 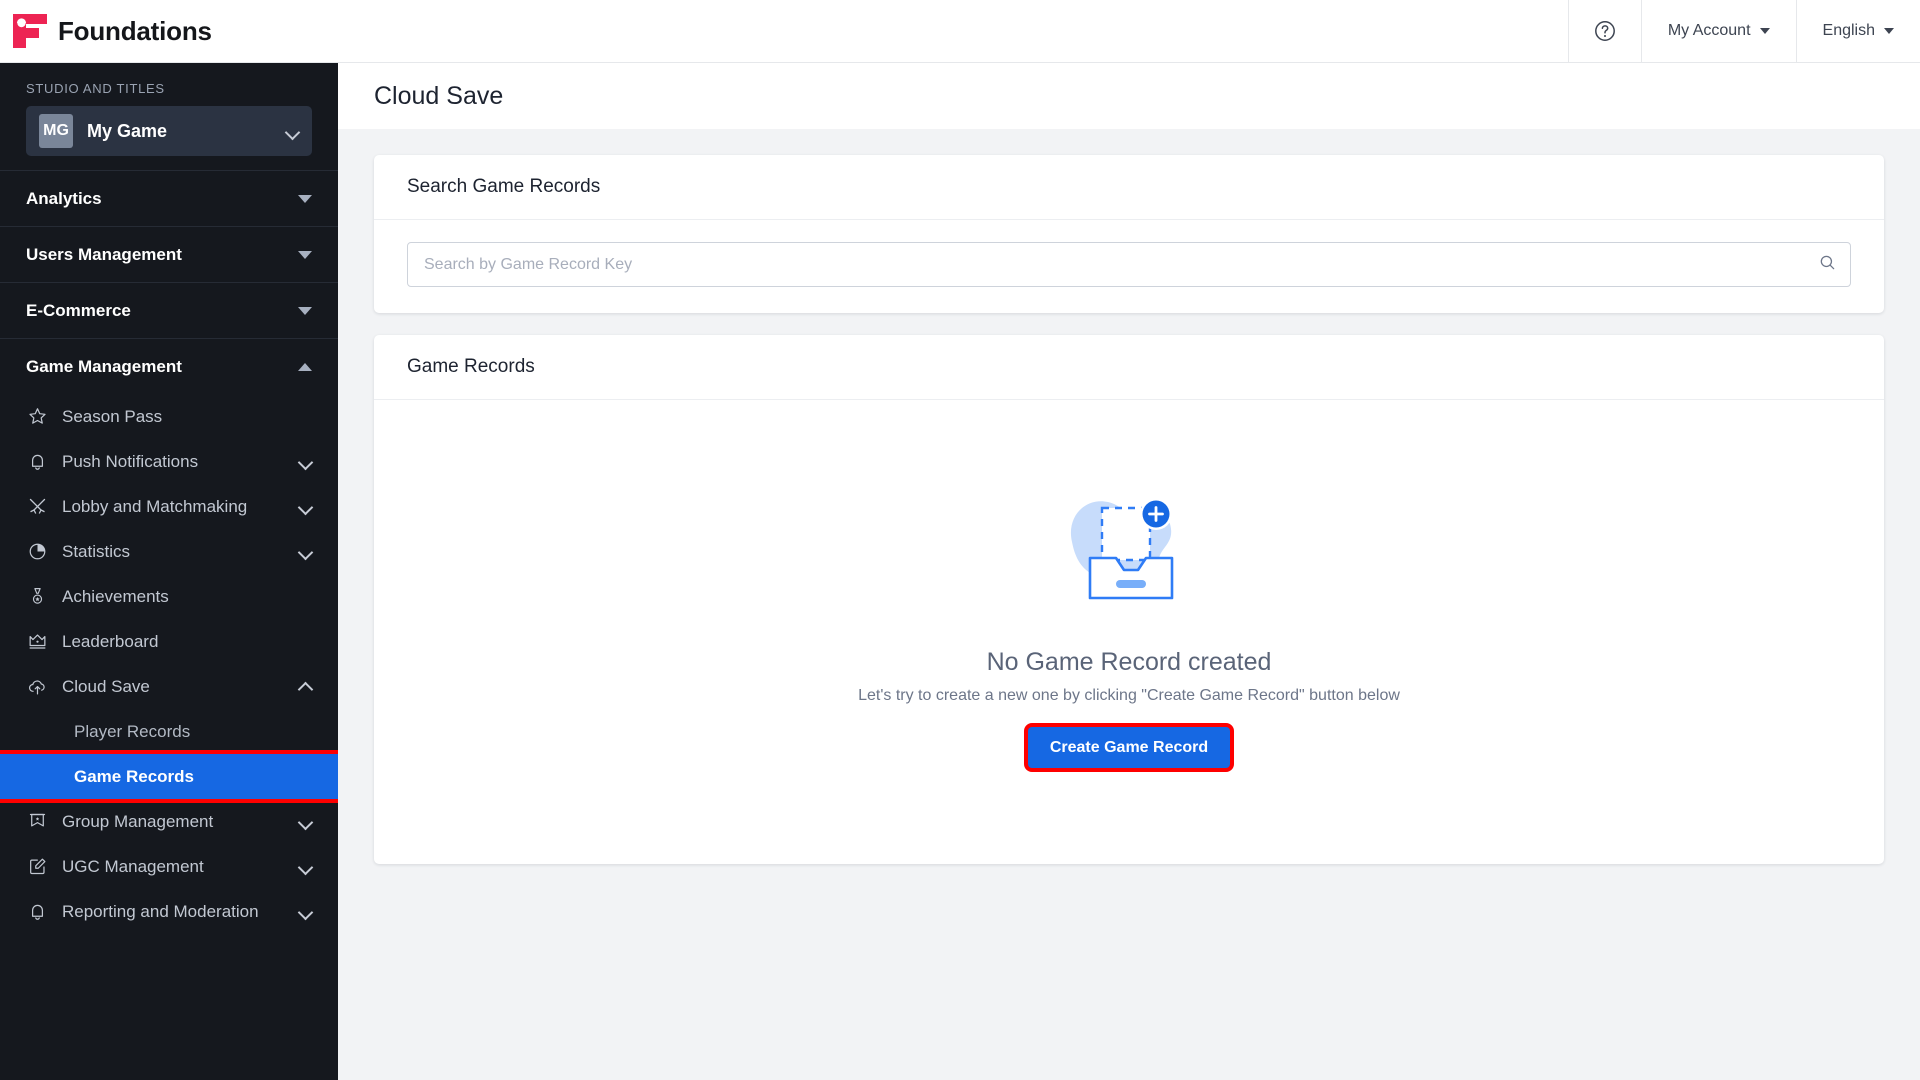 I want to click on language-label: English, so click(x=1848, y=30).